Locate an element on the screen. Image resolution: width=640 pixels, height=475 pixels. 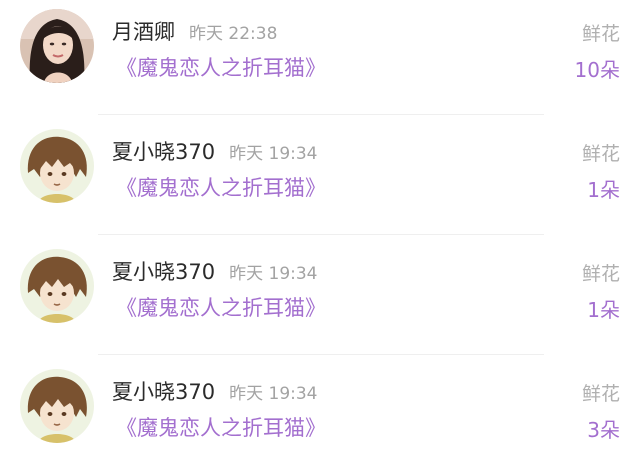
user-name-text: 月酒卿 is located at coordinates (143, 32).